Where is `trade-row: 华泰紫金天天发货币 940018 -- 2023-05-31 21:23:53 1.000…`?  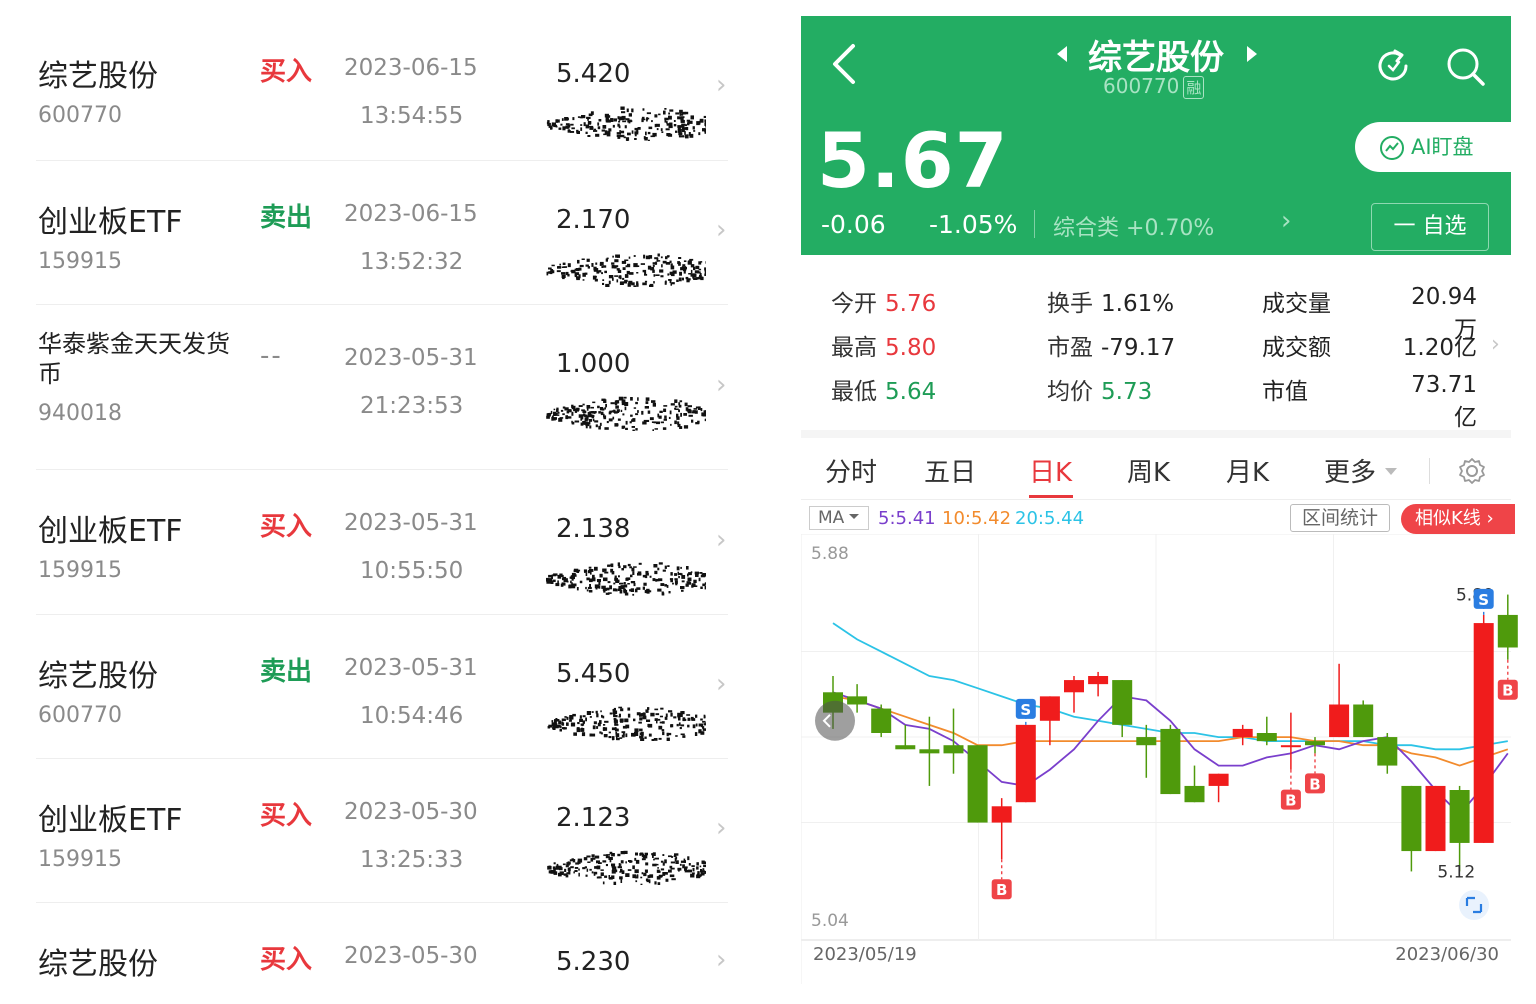
trade-row: 华泰紫金天天发货币 940018 -- 2023-05-31 21:23:53 1.000… is located at coordinates (382, 386).